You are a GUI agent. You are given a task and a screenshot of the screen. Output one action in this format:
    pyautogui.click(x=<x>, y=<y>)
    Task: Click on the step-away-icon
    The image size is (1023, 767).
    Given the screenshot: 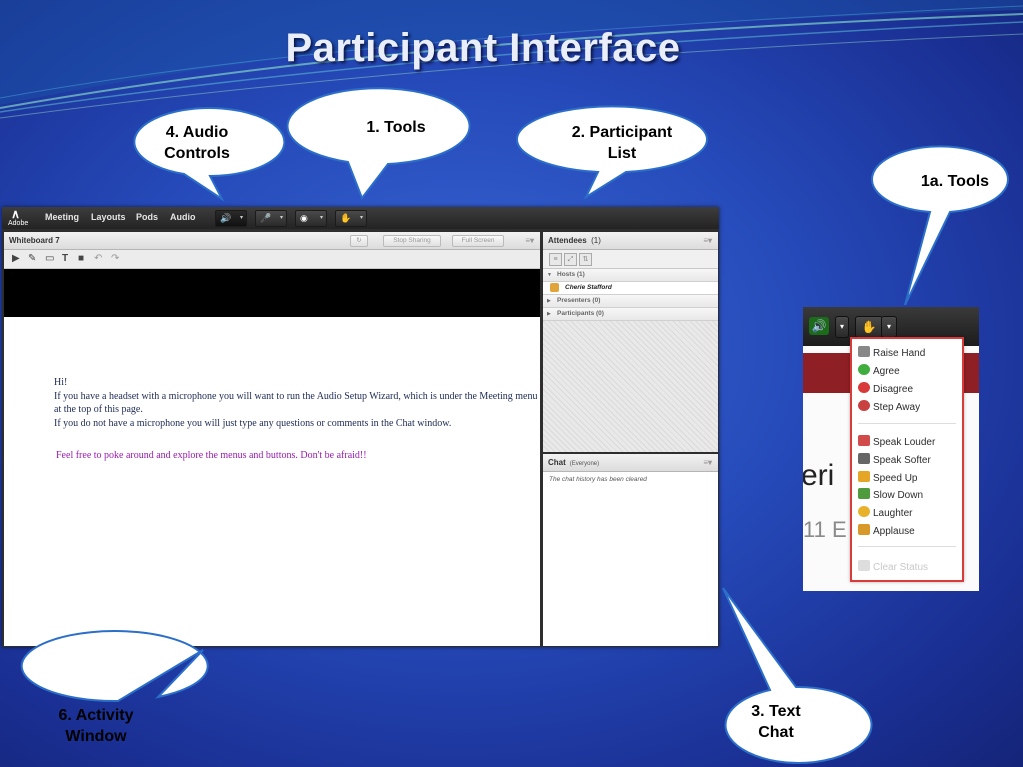 What is the action you would take?
    pyautogui.click(x=864, y=405)
    